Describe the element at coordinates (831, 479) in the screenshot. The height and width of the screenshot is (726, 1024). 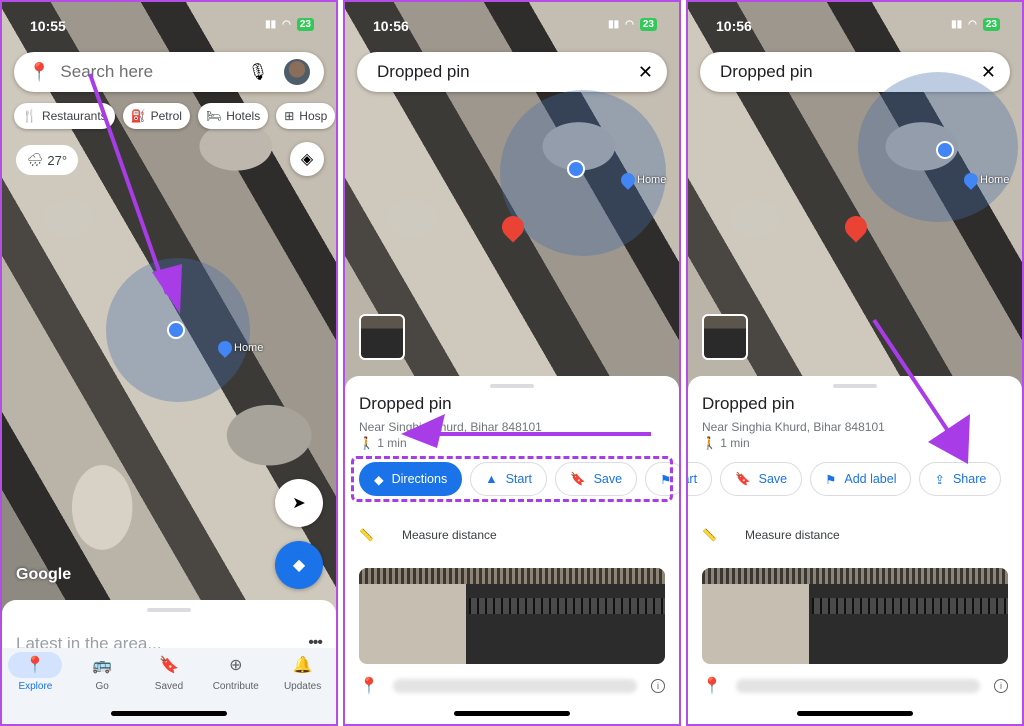
I see `flag-icon: ⚑` at that location.